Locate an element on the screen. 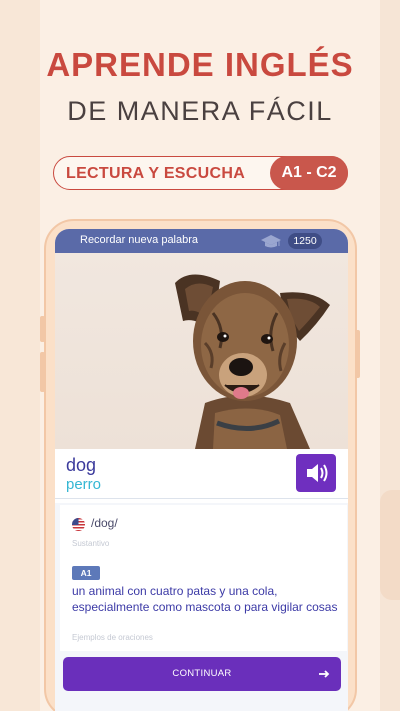 Image resolution: width=400 pixels, height=711 pixels. us-flag-icon is located at coordinates (78, 524).